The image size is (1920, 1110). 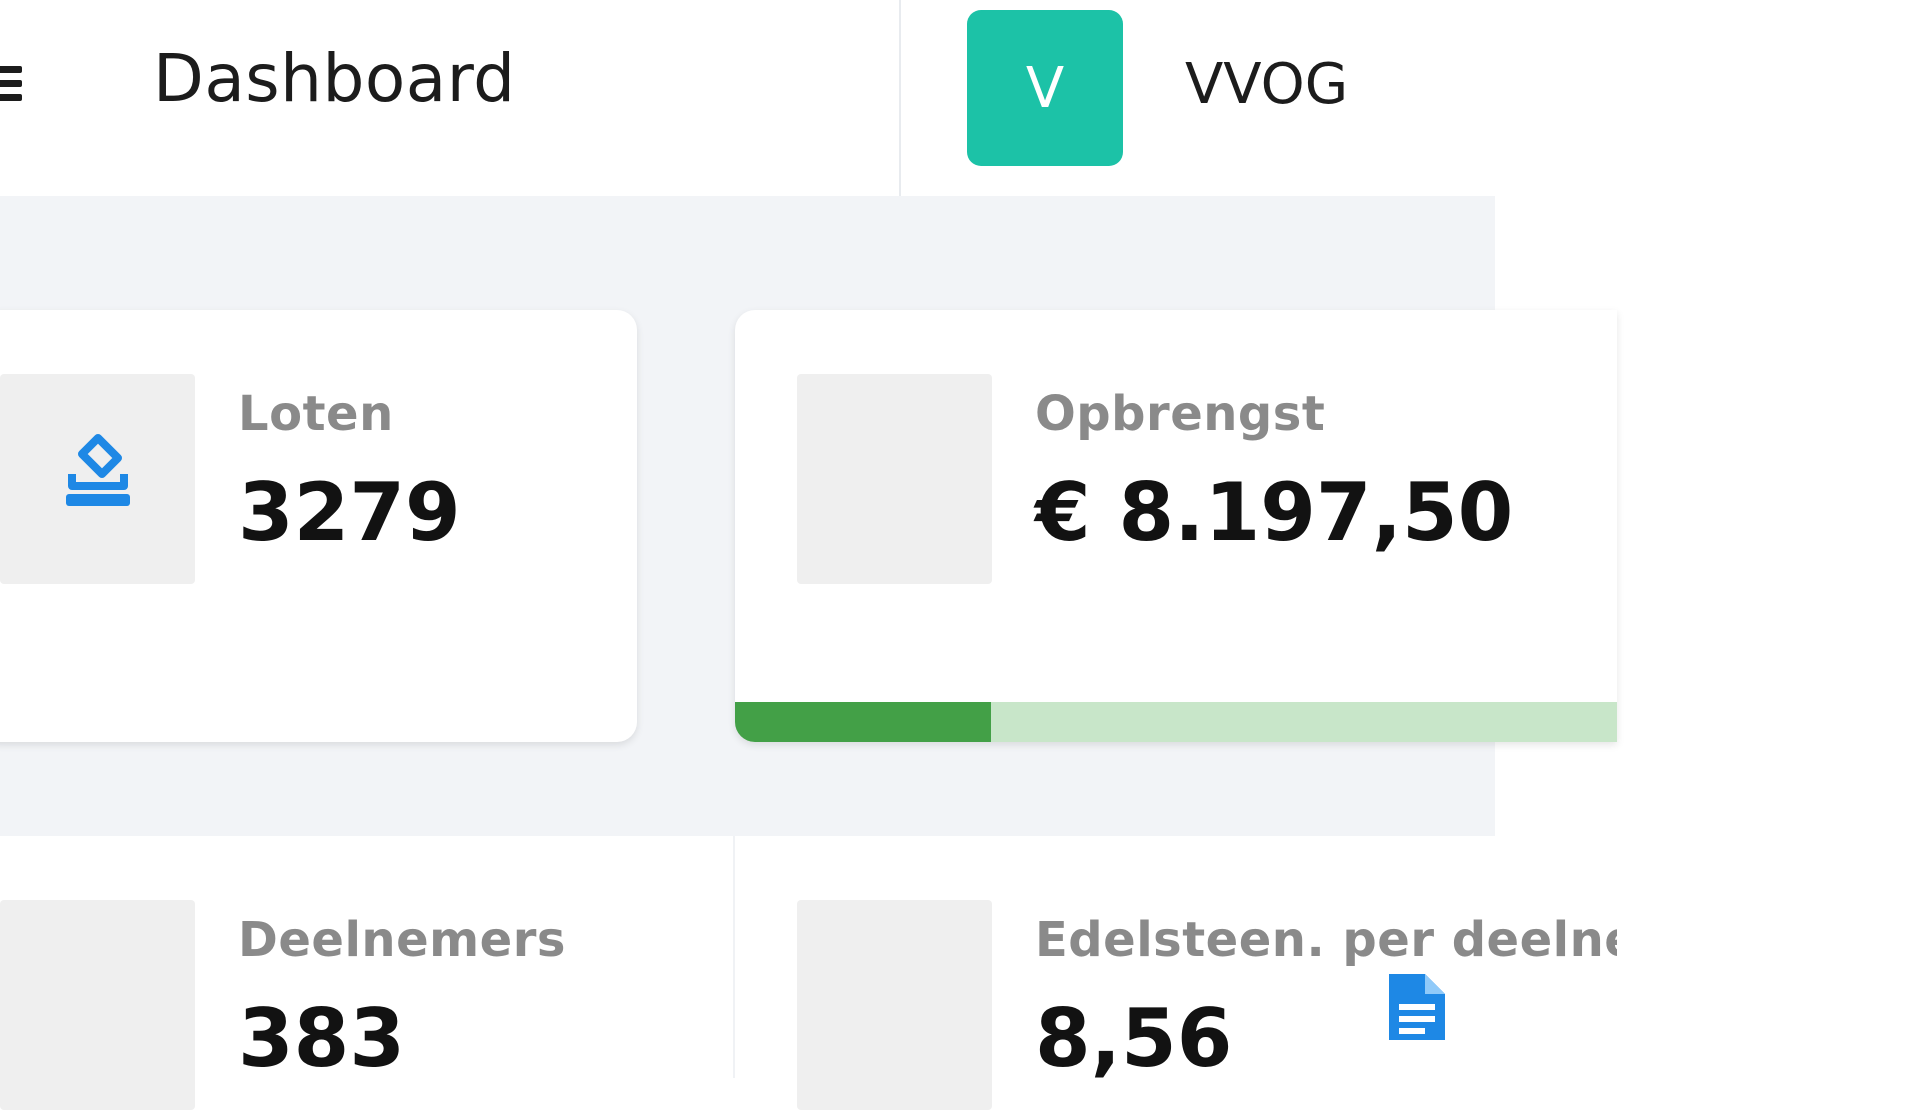 I want to click on organization-name: VVOG, so click(x=1266, y=84).